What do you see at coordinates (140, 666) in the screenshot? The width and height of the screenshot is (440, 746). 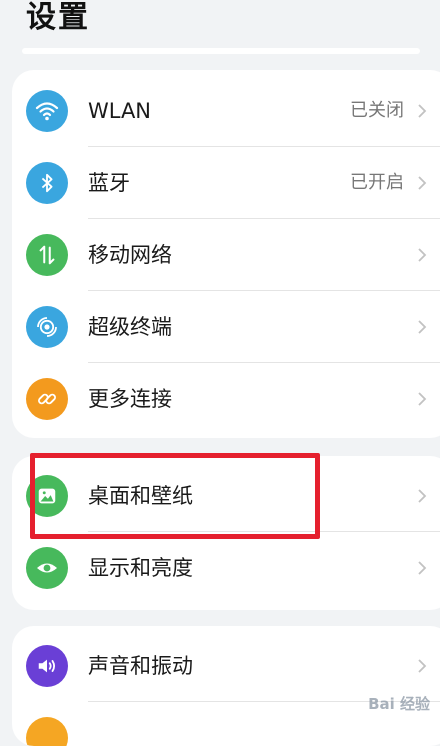 I see `settings-item-label: 声音和振动` at bounding box center [140, 666].